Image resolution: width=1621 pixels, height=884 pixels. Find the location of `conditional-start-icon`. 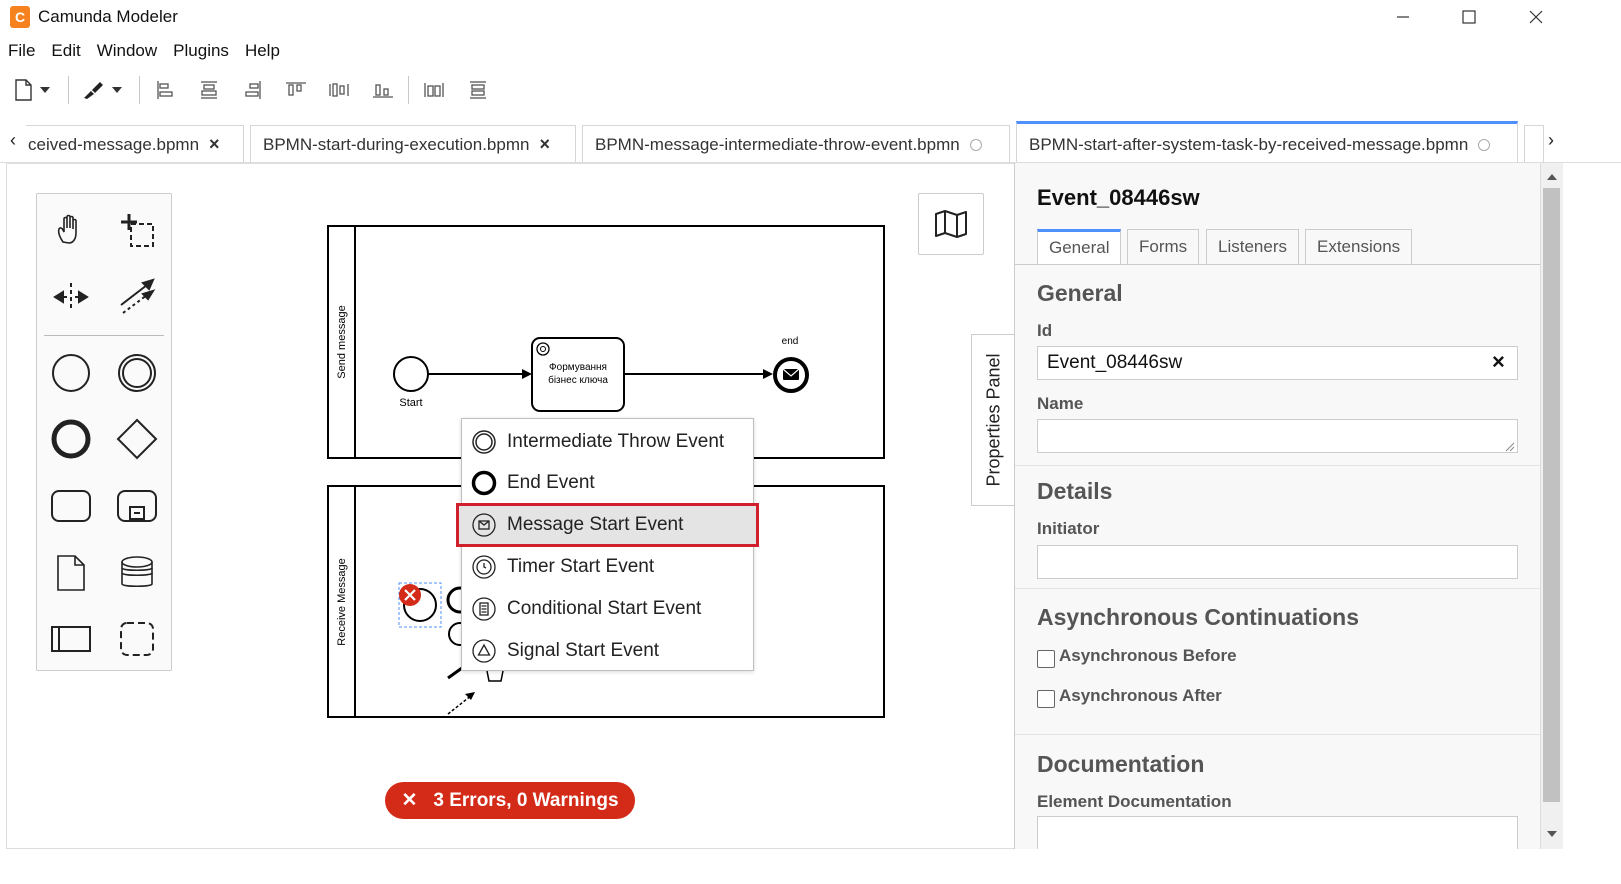

conditional-start-icon is located at coordinates (484, 609).